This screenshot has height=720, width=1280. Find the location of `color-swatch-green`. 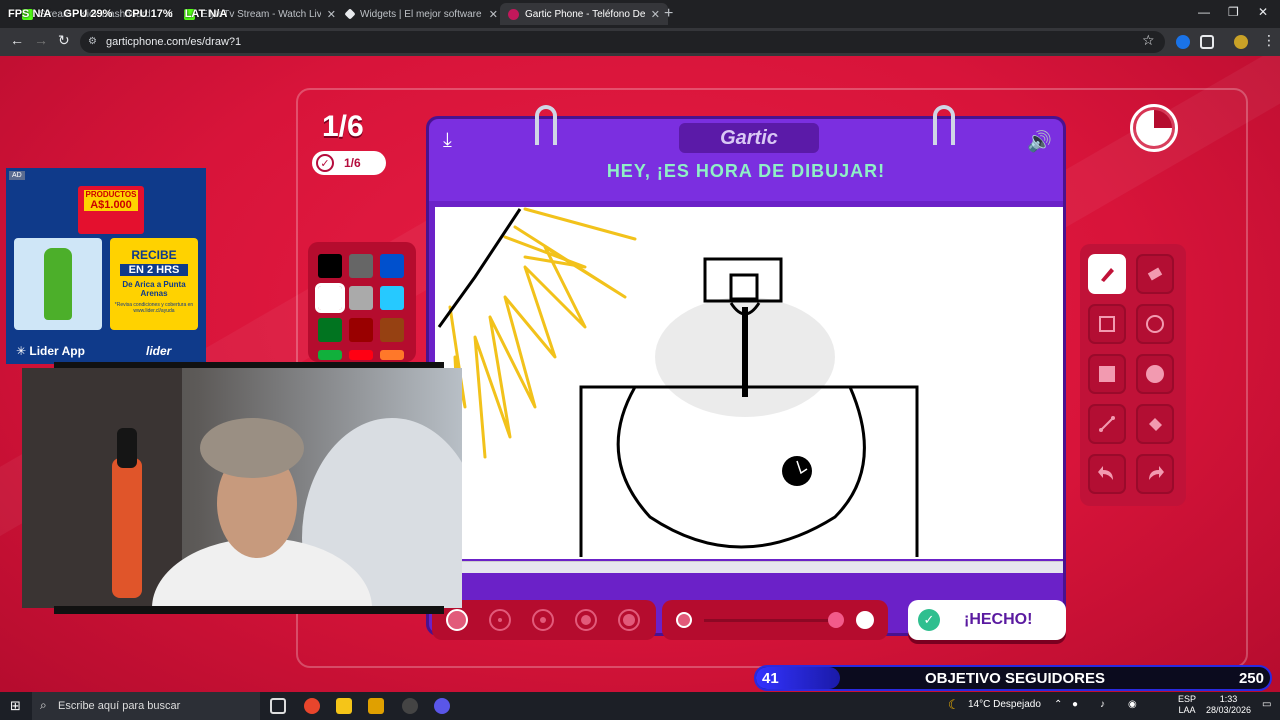

color-swatch-green is located at coordinates (330, 330).